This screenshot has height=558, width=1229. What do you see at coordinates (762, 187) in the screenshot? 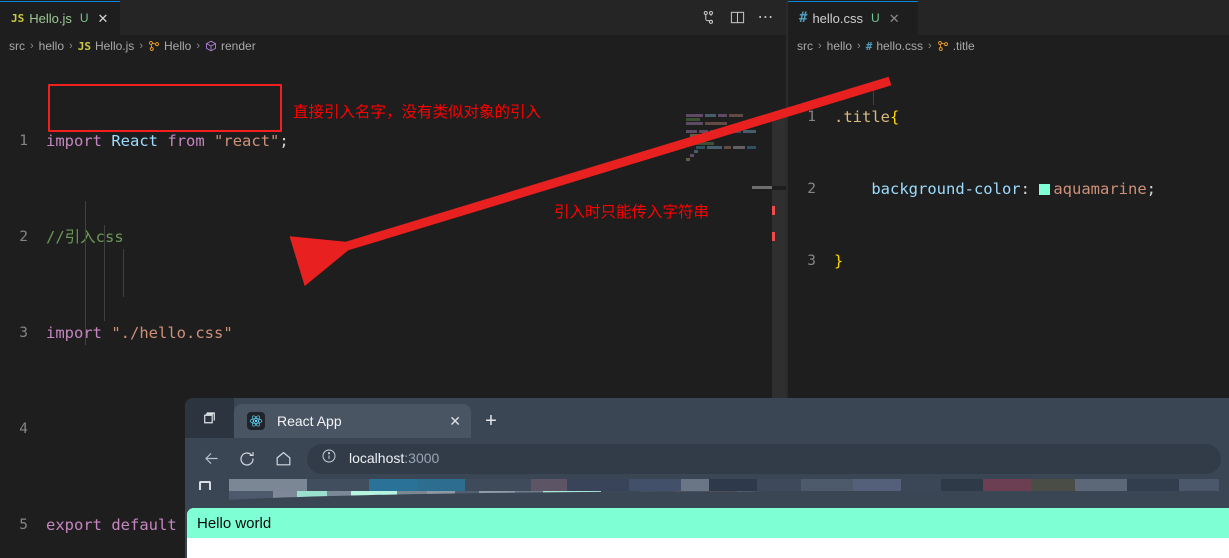
I see `minimap-slider` at bounding box center [762, 187].